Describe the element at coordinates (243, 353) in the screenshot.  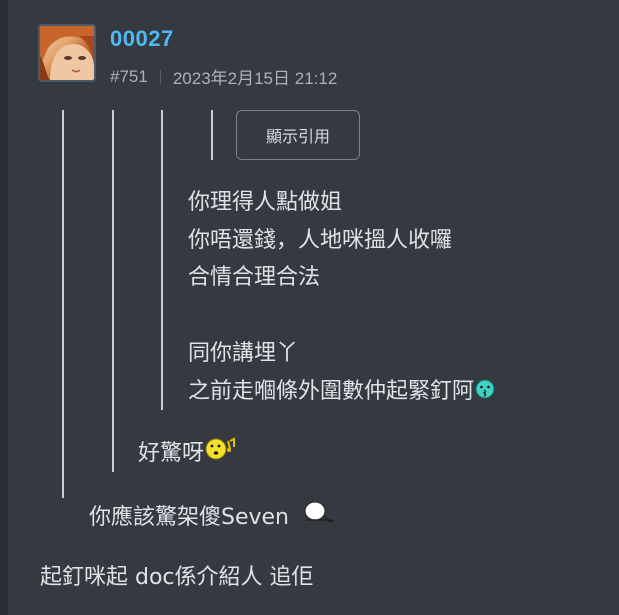
I see `quote-level3-line: 同你講埋丫` at that location.